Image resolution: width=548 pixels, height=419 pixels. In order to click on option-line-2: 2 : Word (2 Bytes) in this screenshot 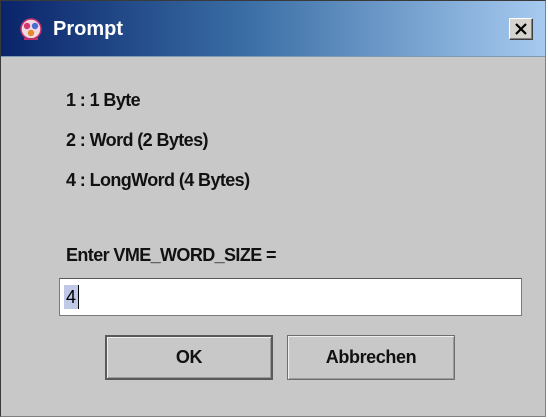, I will do `click(137, 140)`.